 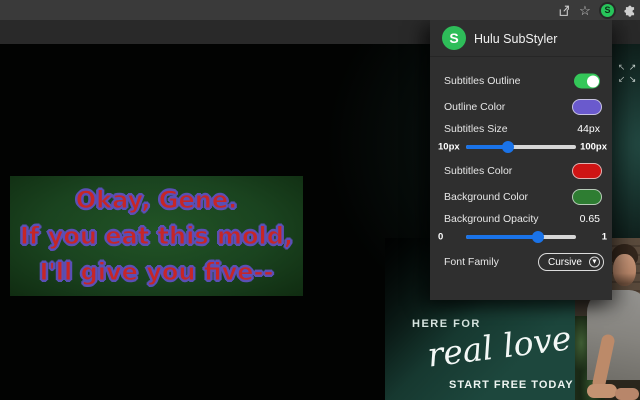 What do you see at coordinates (630, 10) in the screenshot?
I see `extensions-puzzle-icon` at bounding box center [630, 10].